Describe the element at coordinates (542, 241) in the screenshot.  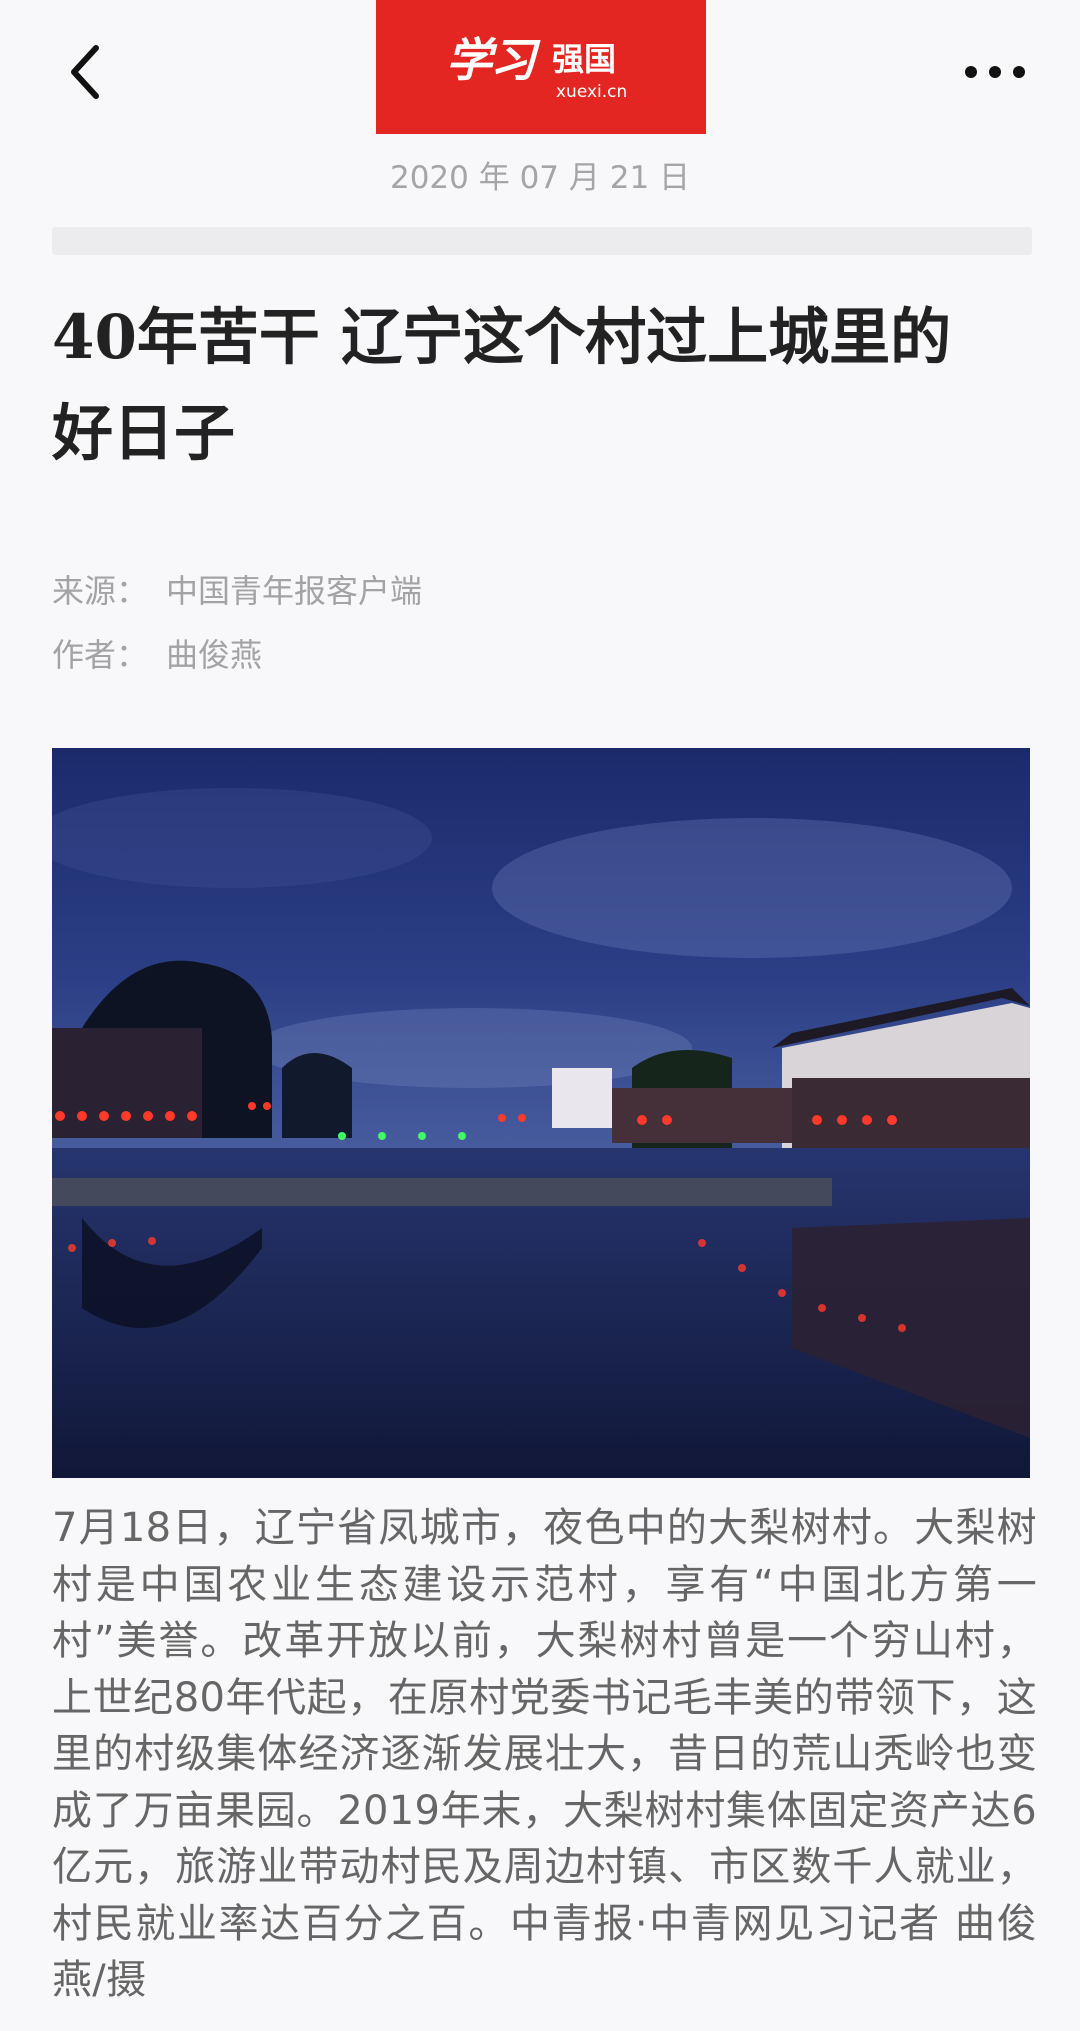
I see `divider` at that location.